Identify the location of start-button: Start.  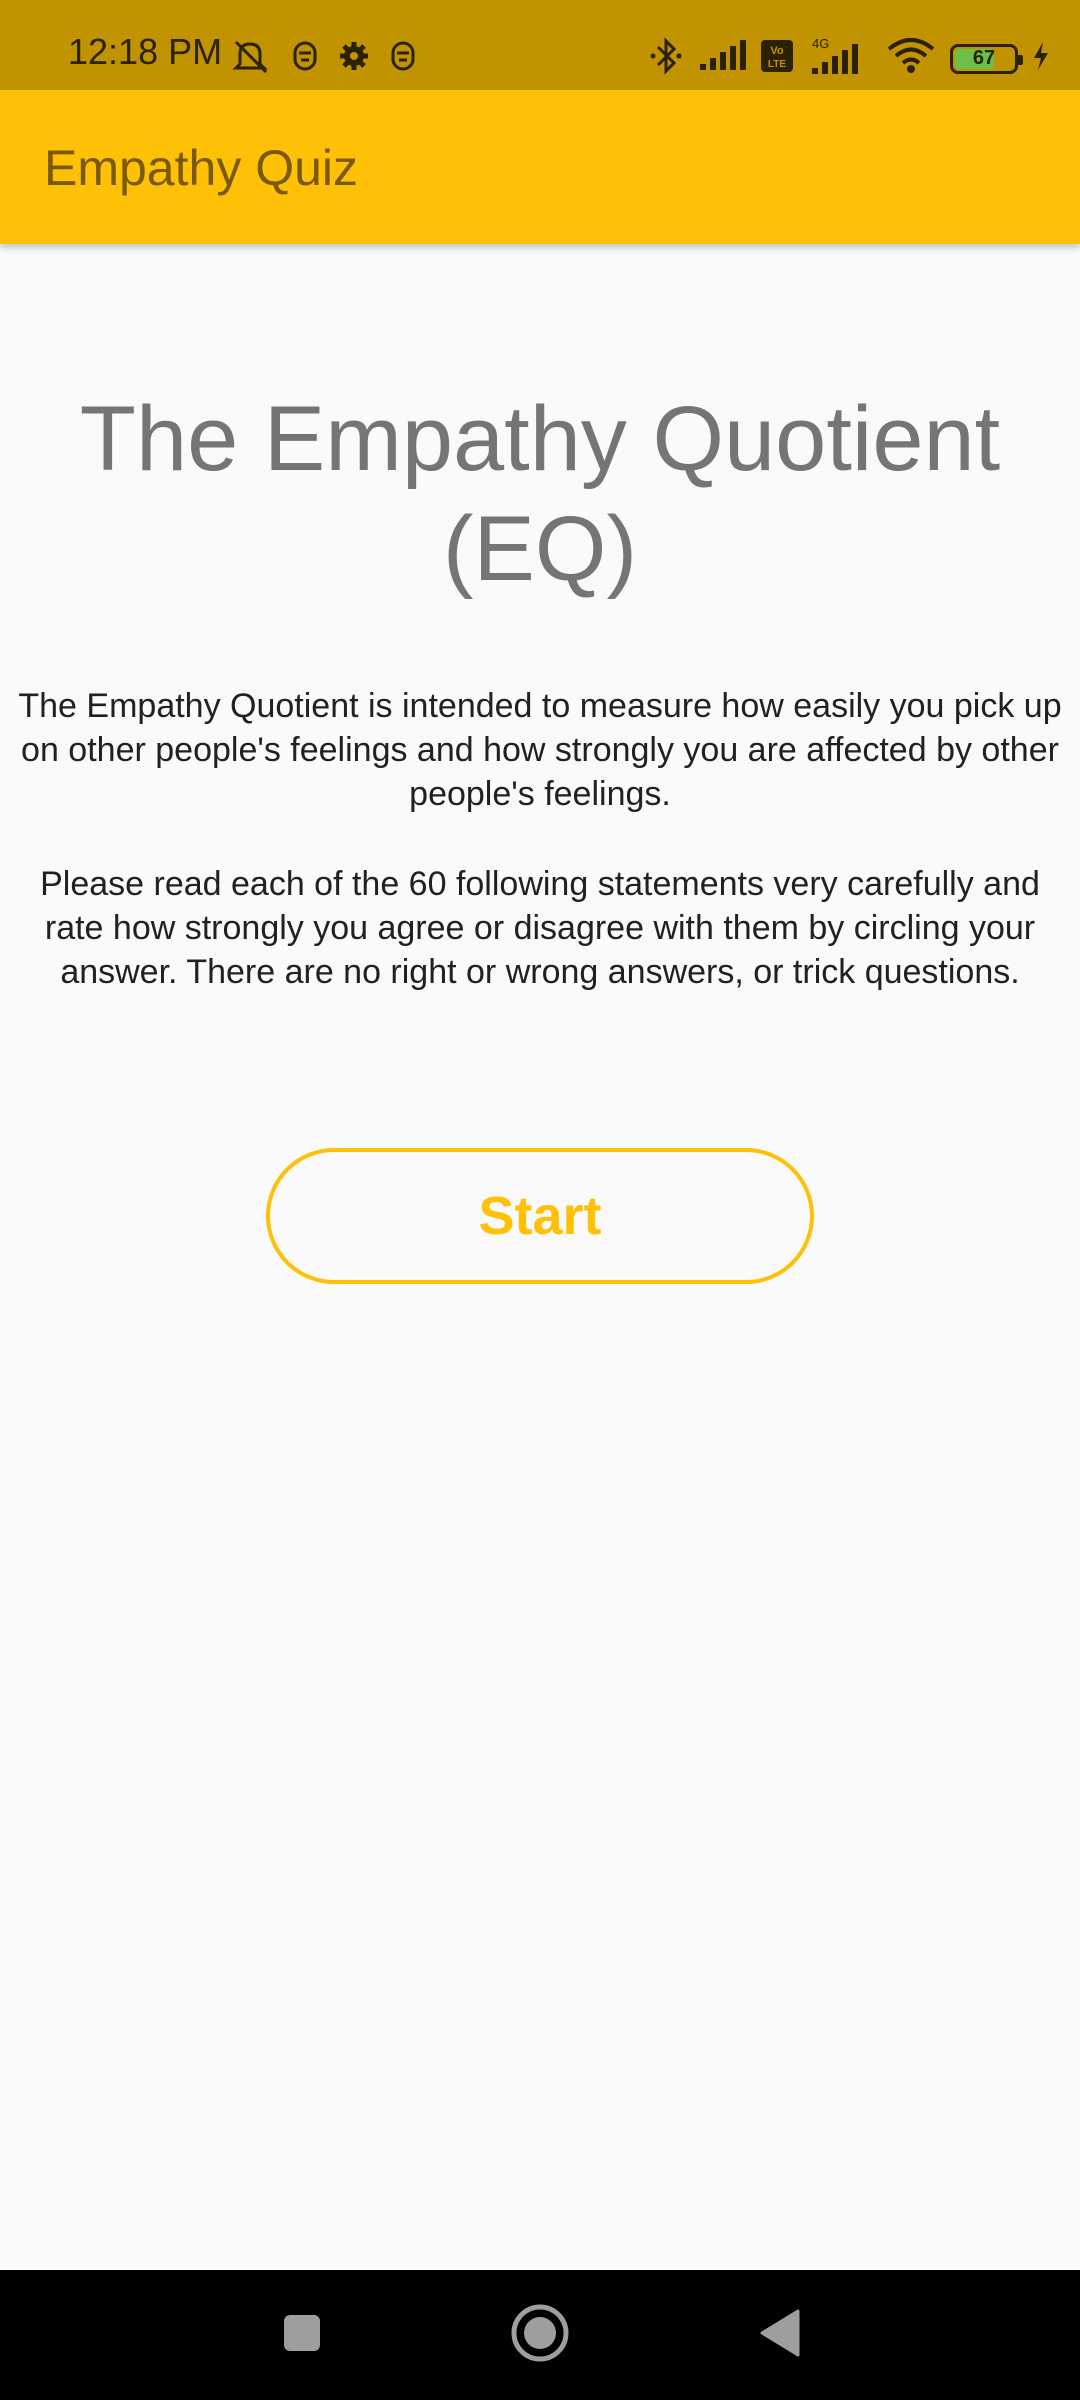
(540, 1216).